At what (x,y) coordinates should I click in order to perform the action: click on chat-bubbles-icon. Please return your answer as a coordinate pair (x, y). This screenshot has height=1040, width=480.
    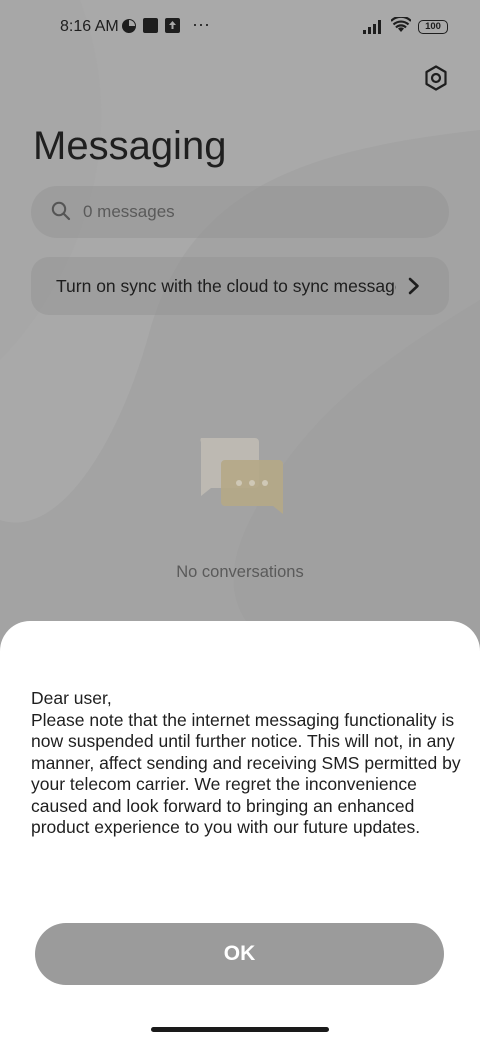
    Looking at the image, I should click on (241, 476).